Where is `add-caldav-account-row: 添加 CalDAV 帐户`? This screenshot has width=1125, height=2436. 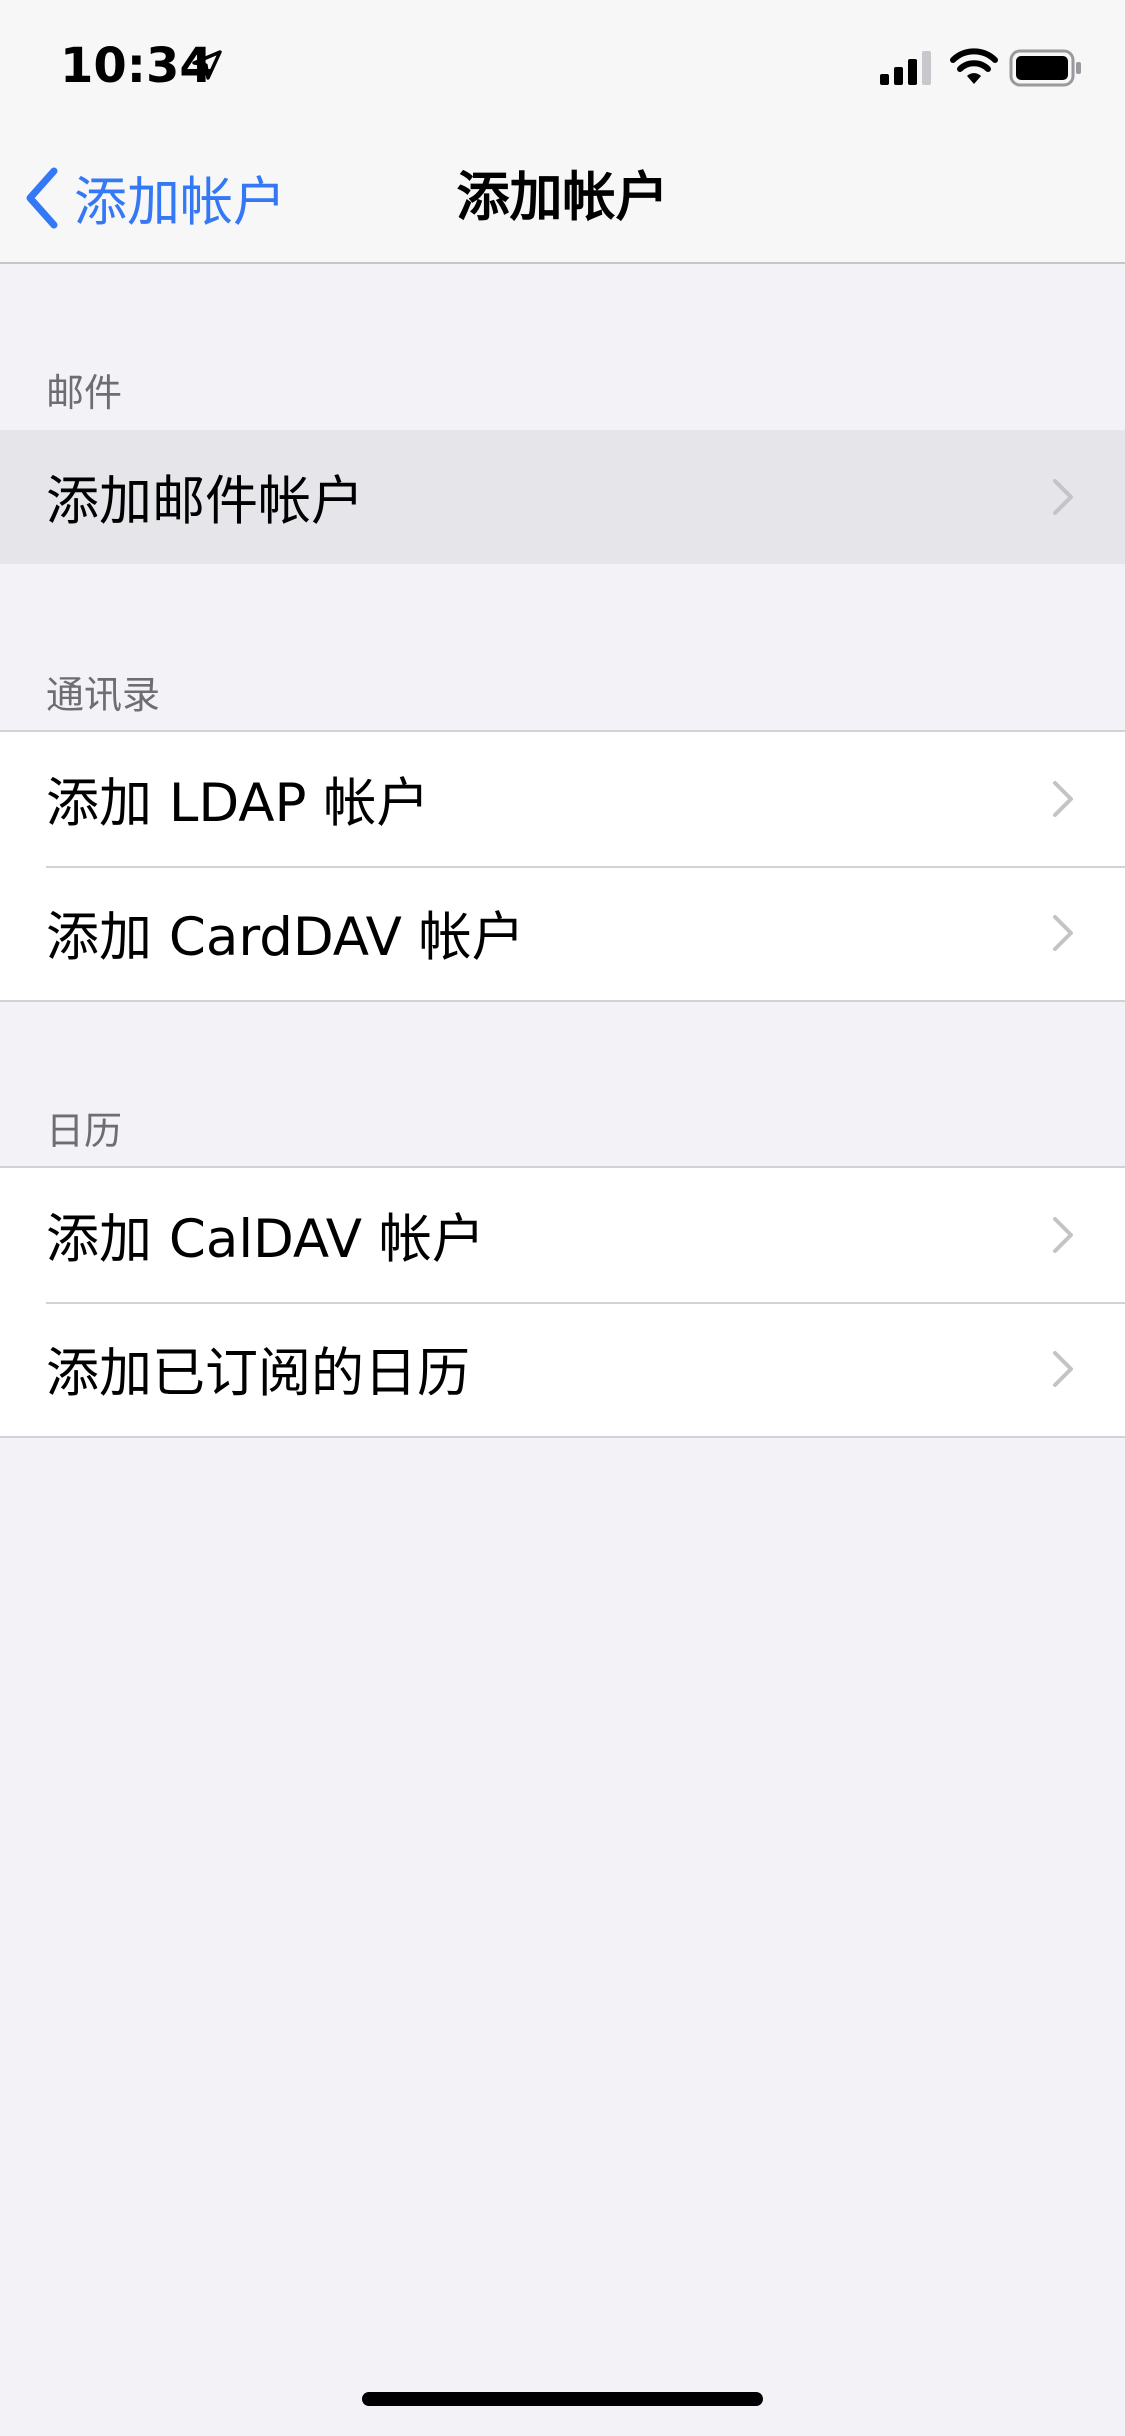
add-caldav-account-row: 添加 CalDAV 帐户 is located at coordinates (562, 1235).